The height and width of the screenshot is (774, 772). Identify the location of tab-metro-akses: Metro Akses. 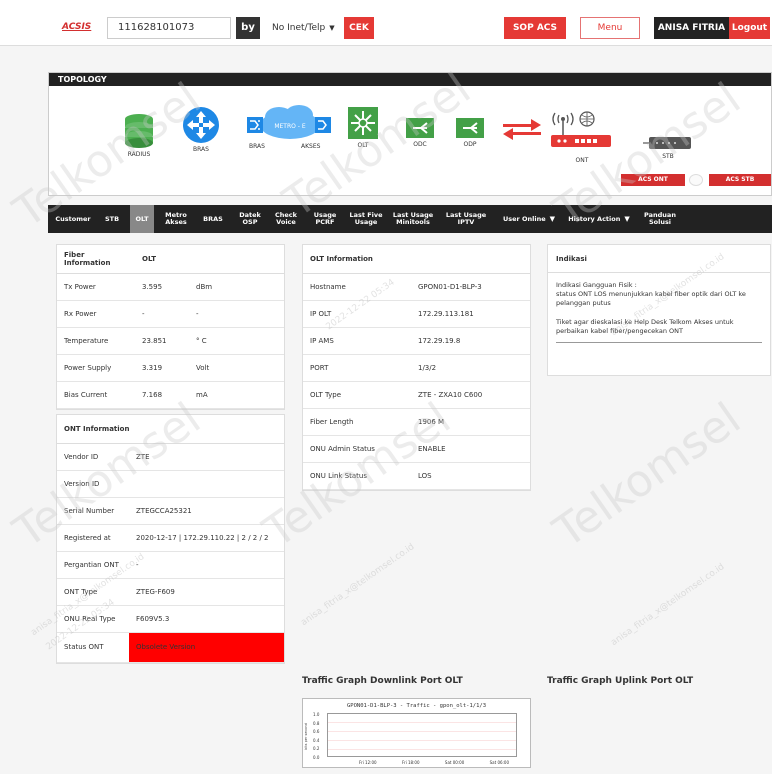
(176, 219).